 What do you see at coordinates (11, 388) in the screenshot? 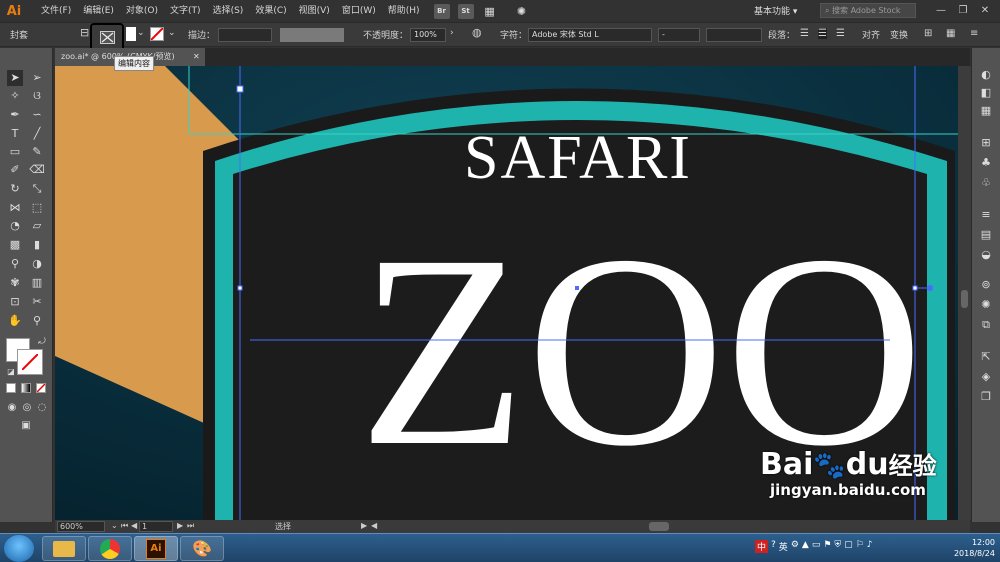
I see `color-mode-icon` at bounding box center [11, 388].